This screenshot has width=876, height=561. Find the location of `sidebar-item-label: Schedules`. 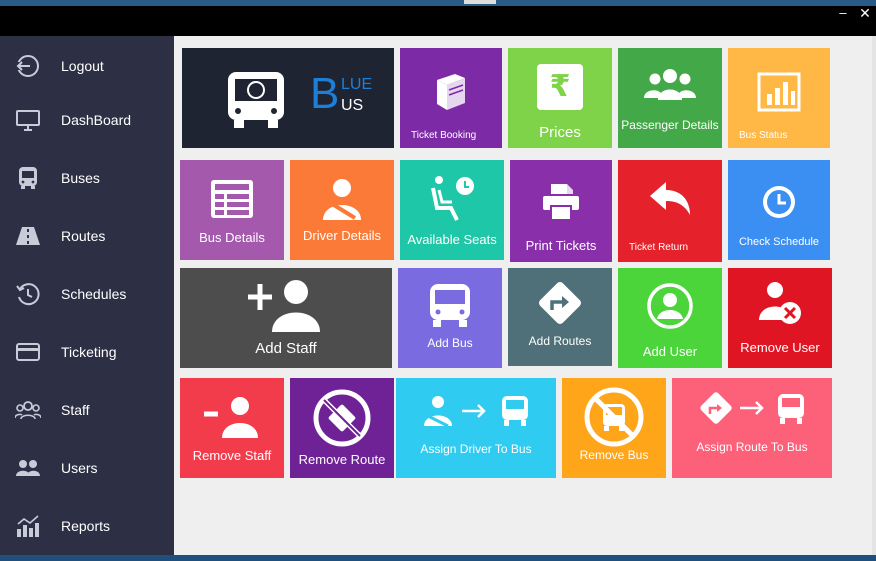

sidebar-item-label: Schedules is located at coordinates (94, 294).